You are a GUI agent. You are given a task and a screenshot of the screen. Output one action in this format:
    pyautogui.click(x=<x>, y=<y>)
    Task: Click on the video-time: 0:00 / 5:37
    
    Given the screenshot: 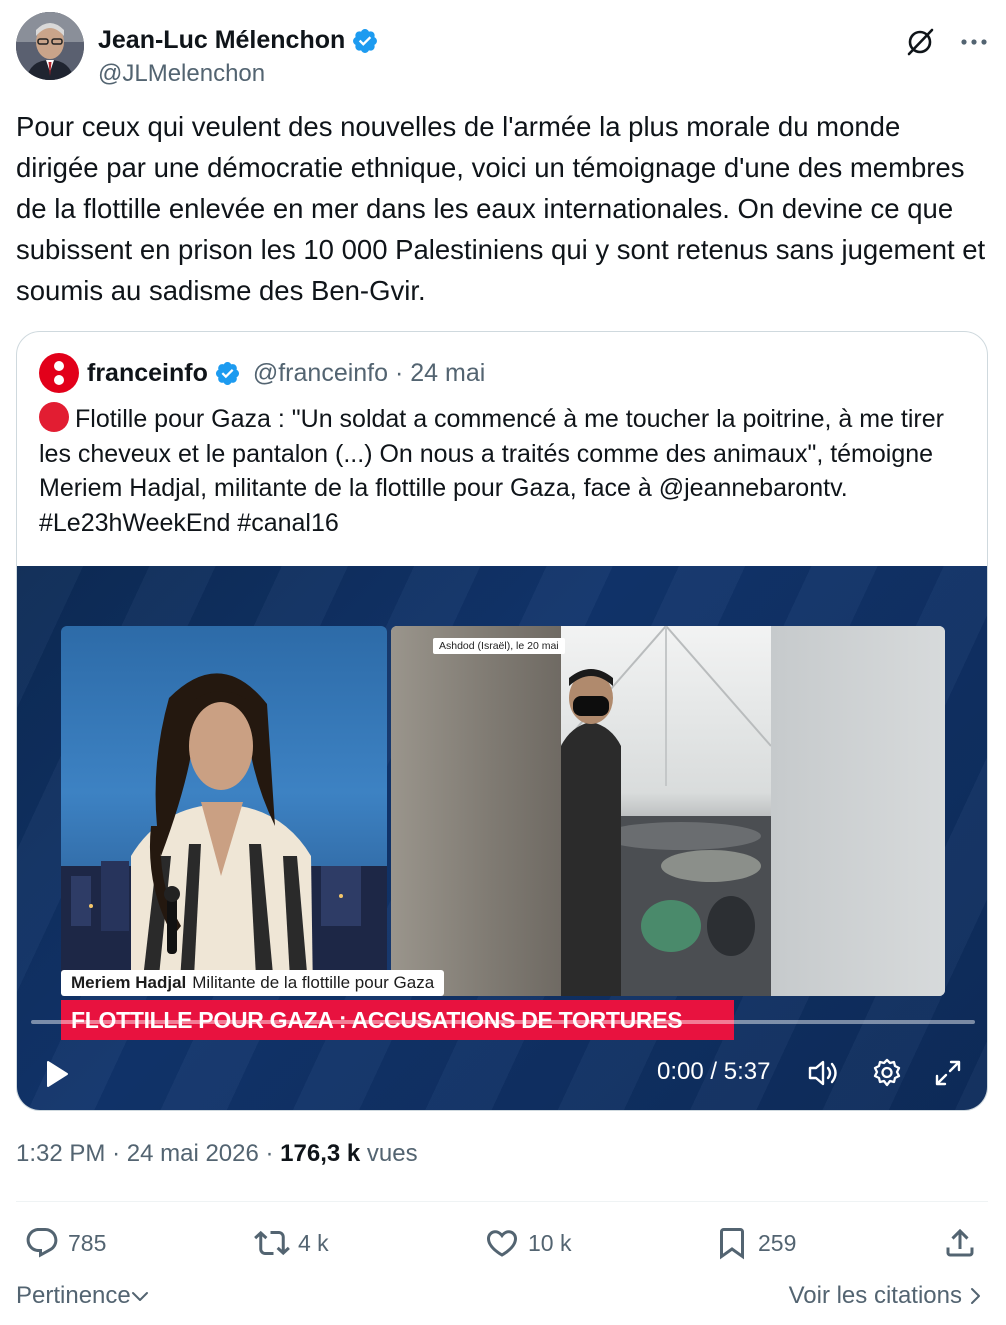 What is the action you would take?
    pyautogui.click(x=714, y=1071)
    